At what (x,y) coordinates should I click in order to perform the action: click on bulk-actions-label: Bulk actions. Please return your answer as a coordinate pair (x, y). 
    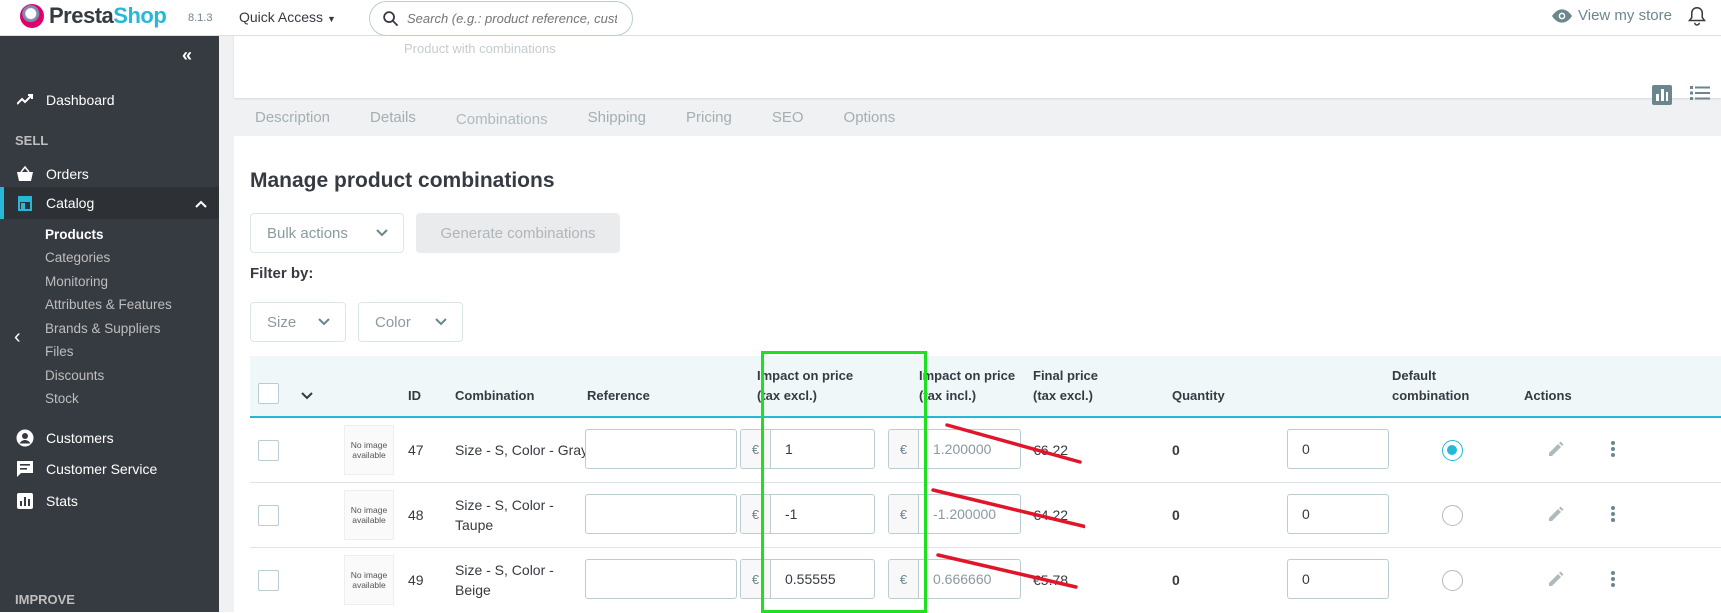
    Looking at the image, I should click on (307, 233).